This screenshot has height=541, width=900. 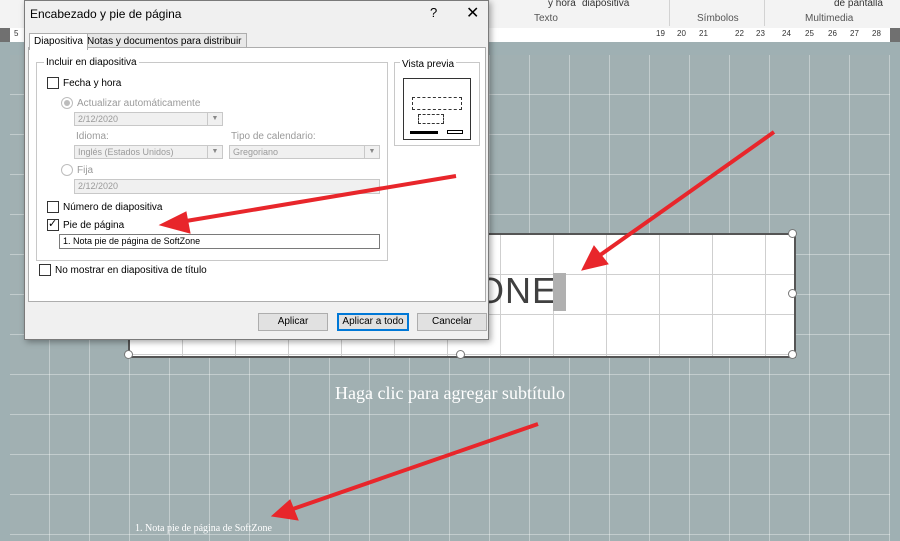 What do you see at coordinates (685, 195) in the screenshot?
I see `arrow-to-title` at bounding box center [685, 195].